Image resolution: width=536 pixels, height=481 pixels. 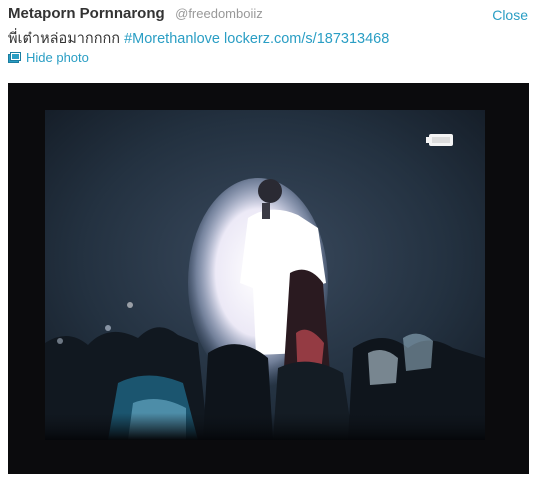 What do you see at coordinates (268, 16) in the screenshot?
I see `tweet-header: Metaporn Pornnarong @freedomboiiz Close` at bounding box center [268, 16].